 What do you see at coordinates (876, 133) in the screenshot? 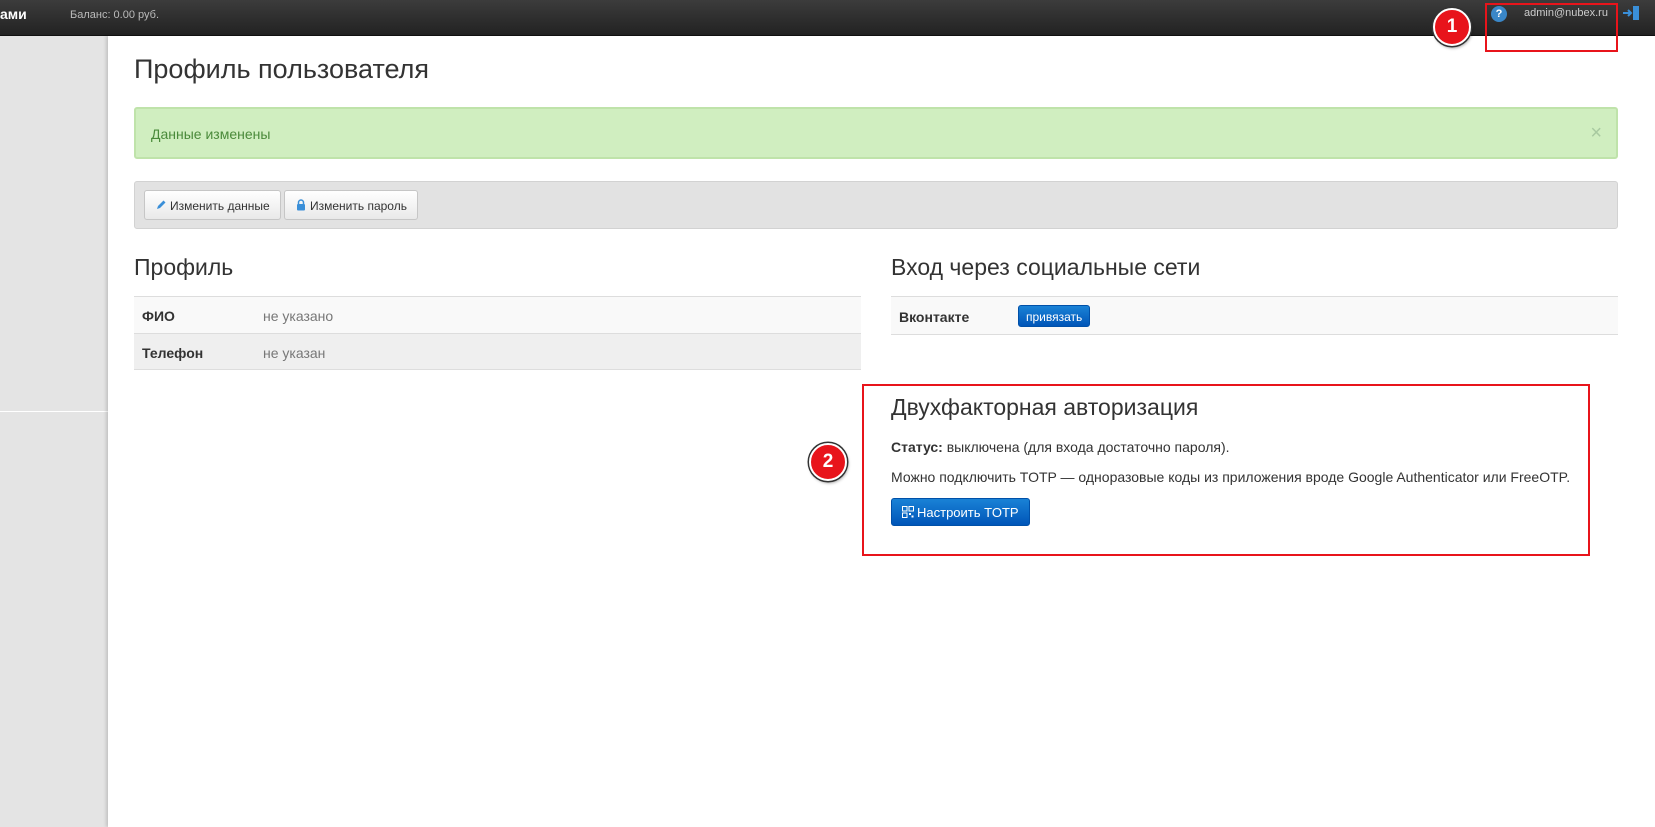
I see `success-alert: Данные изменены ×` at bounding box center [876, 133].